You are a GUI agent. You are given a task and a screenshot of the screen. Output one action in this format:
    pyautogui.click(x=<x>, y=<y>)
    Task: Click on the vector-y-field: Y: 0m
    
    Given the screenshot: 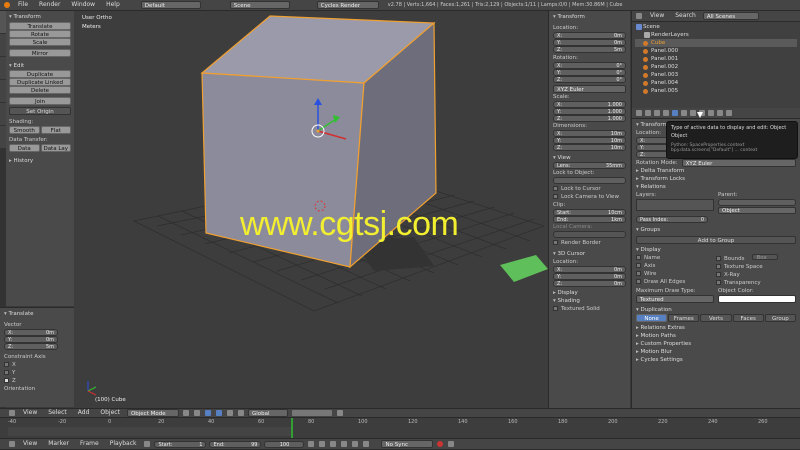 What is the action you would take?
    pyautogui.click(x=31, y=339)
    